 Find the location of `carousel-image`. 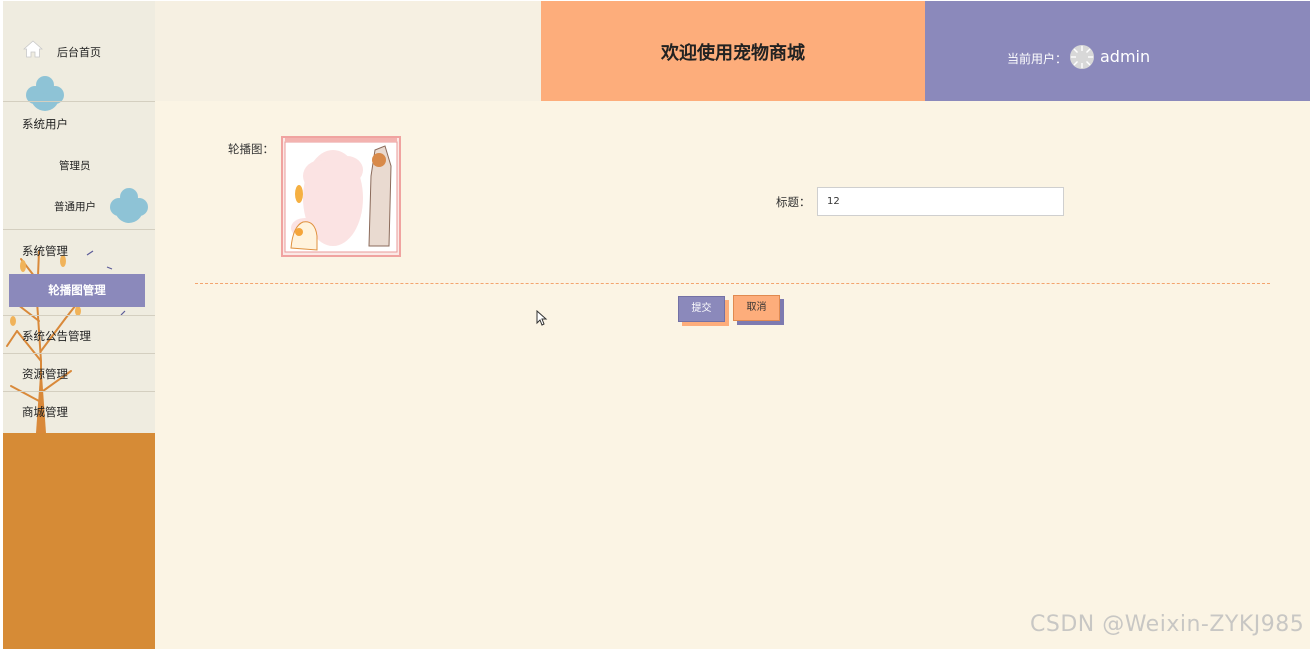

carousel-image is located at coordinates (341, 196).